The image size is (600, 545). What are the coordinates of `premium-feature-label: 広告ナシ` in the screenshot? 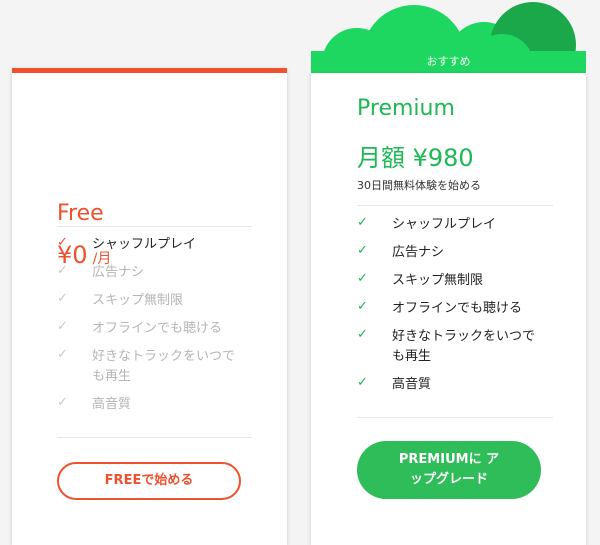 It's located at (418, 252).